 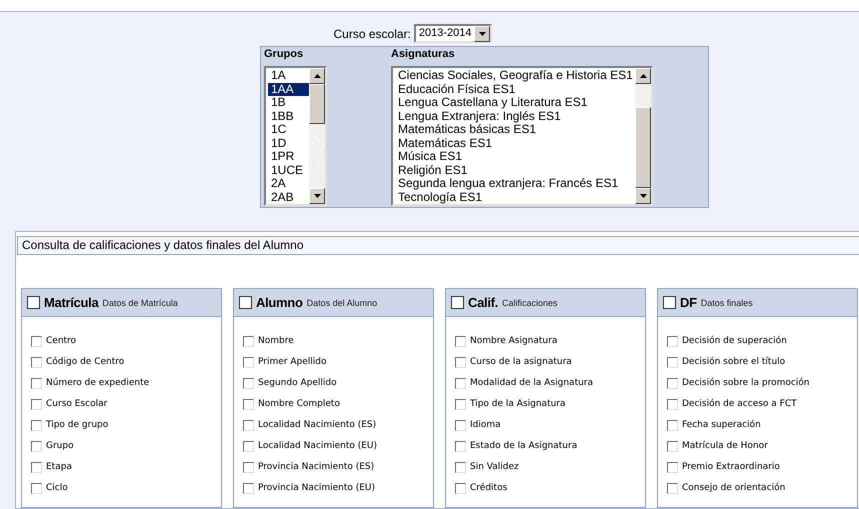 What do you see at coordinates (515, 116) in the screenshot?
I see `list-option: Lengua Extranjera: Inglés ES1` at bounding box center [515, 116].